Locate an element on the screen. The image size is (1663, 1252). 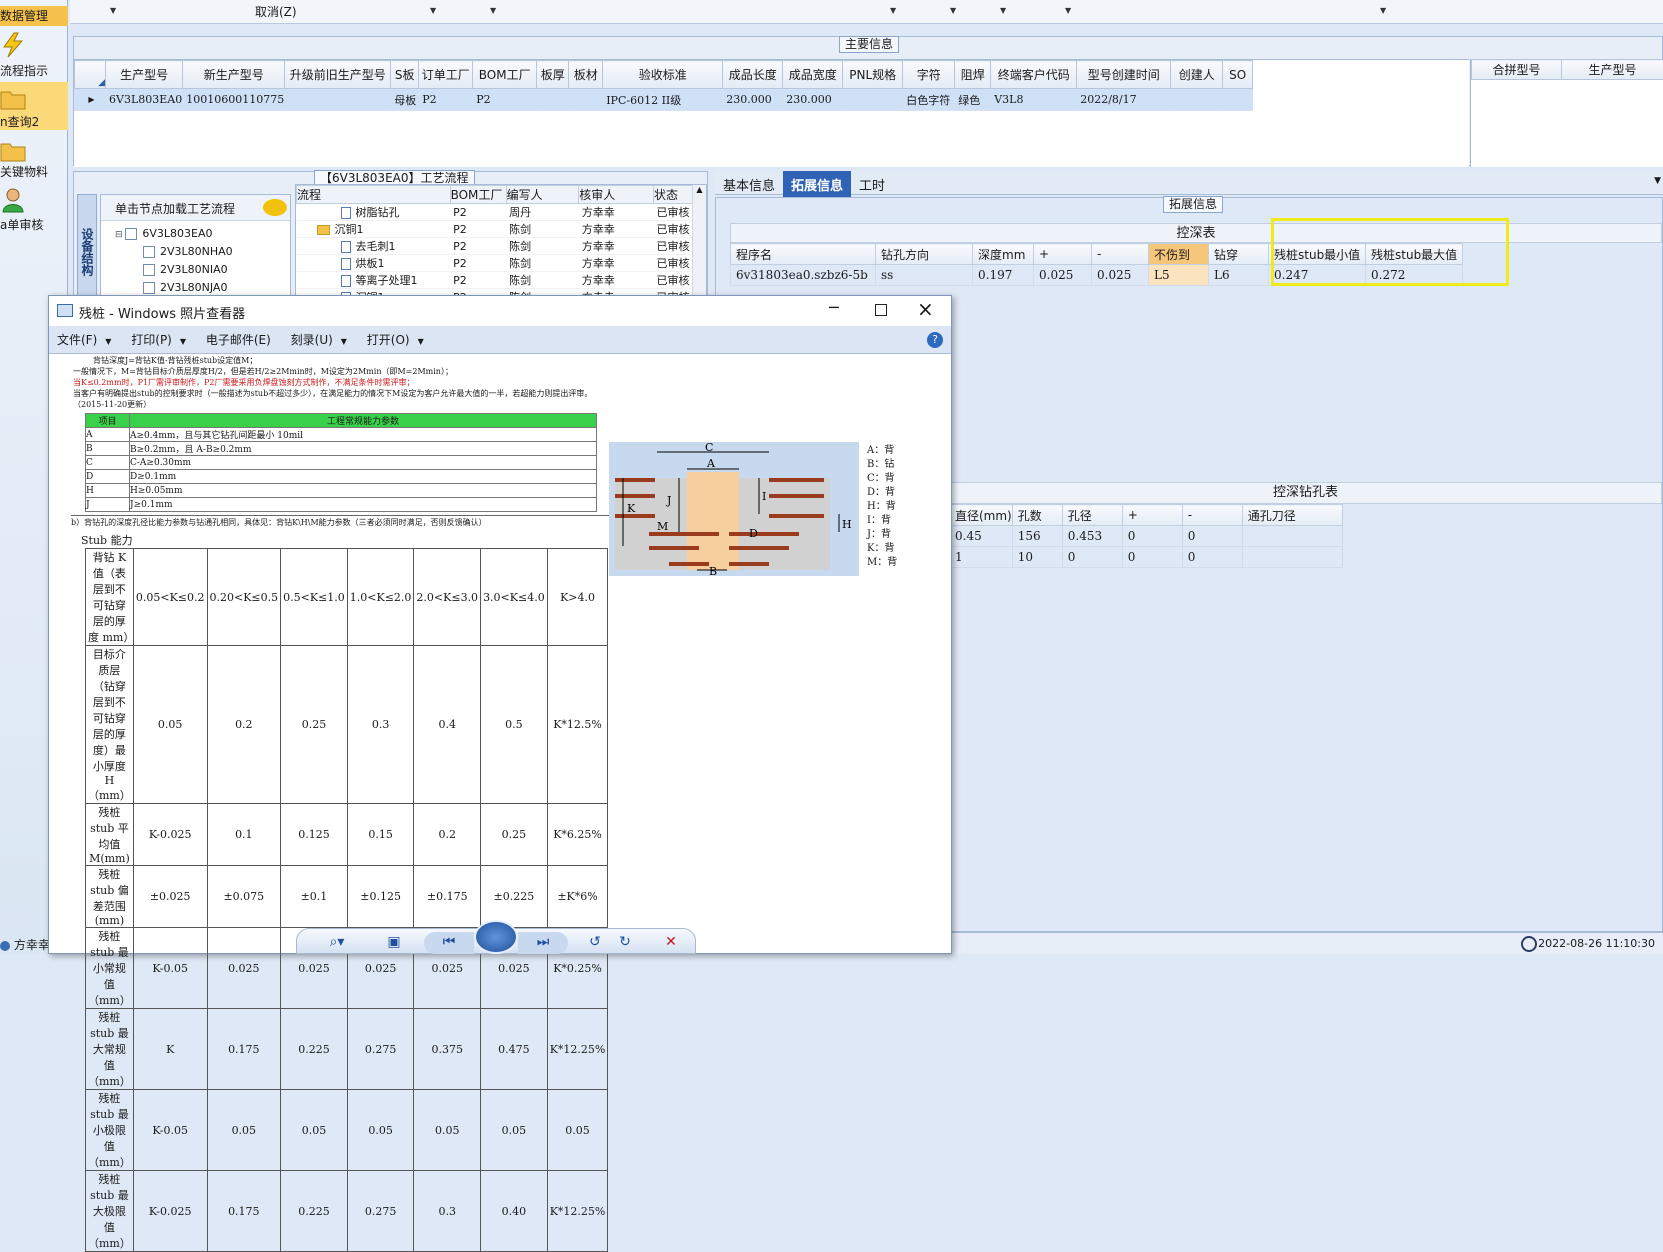
column-header: SO is located at coordinates (1238, 75).